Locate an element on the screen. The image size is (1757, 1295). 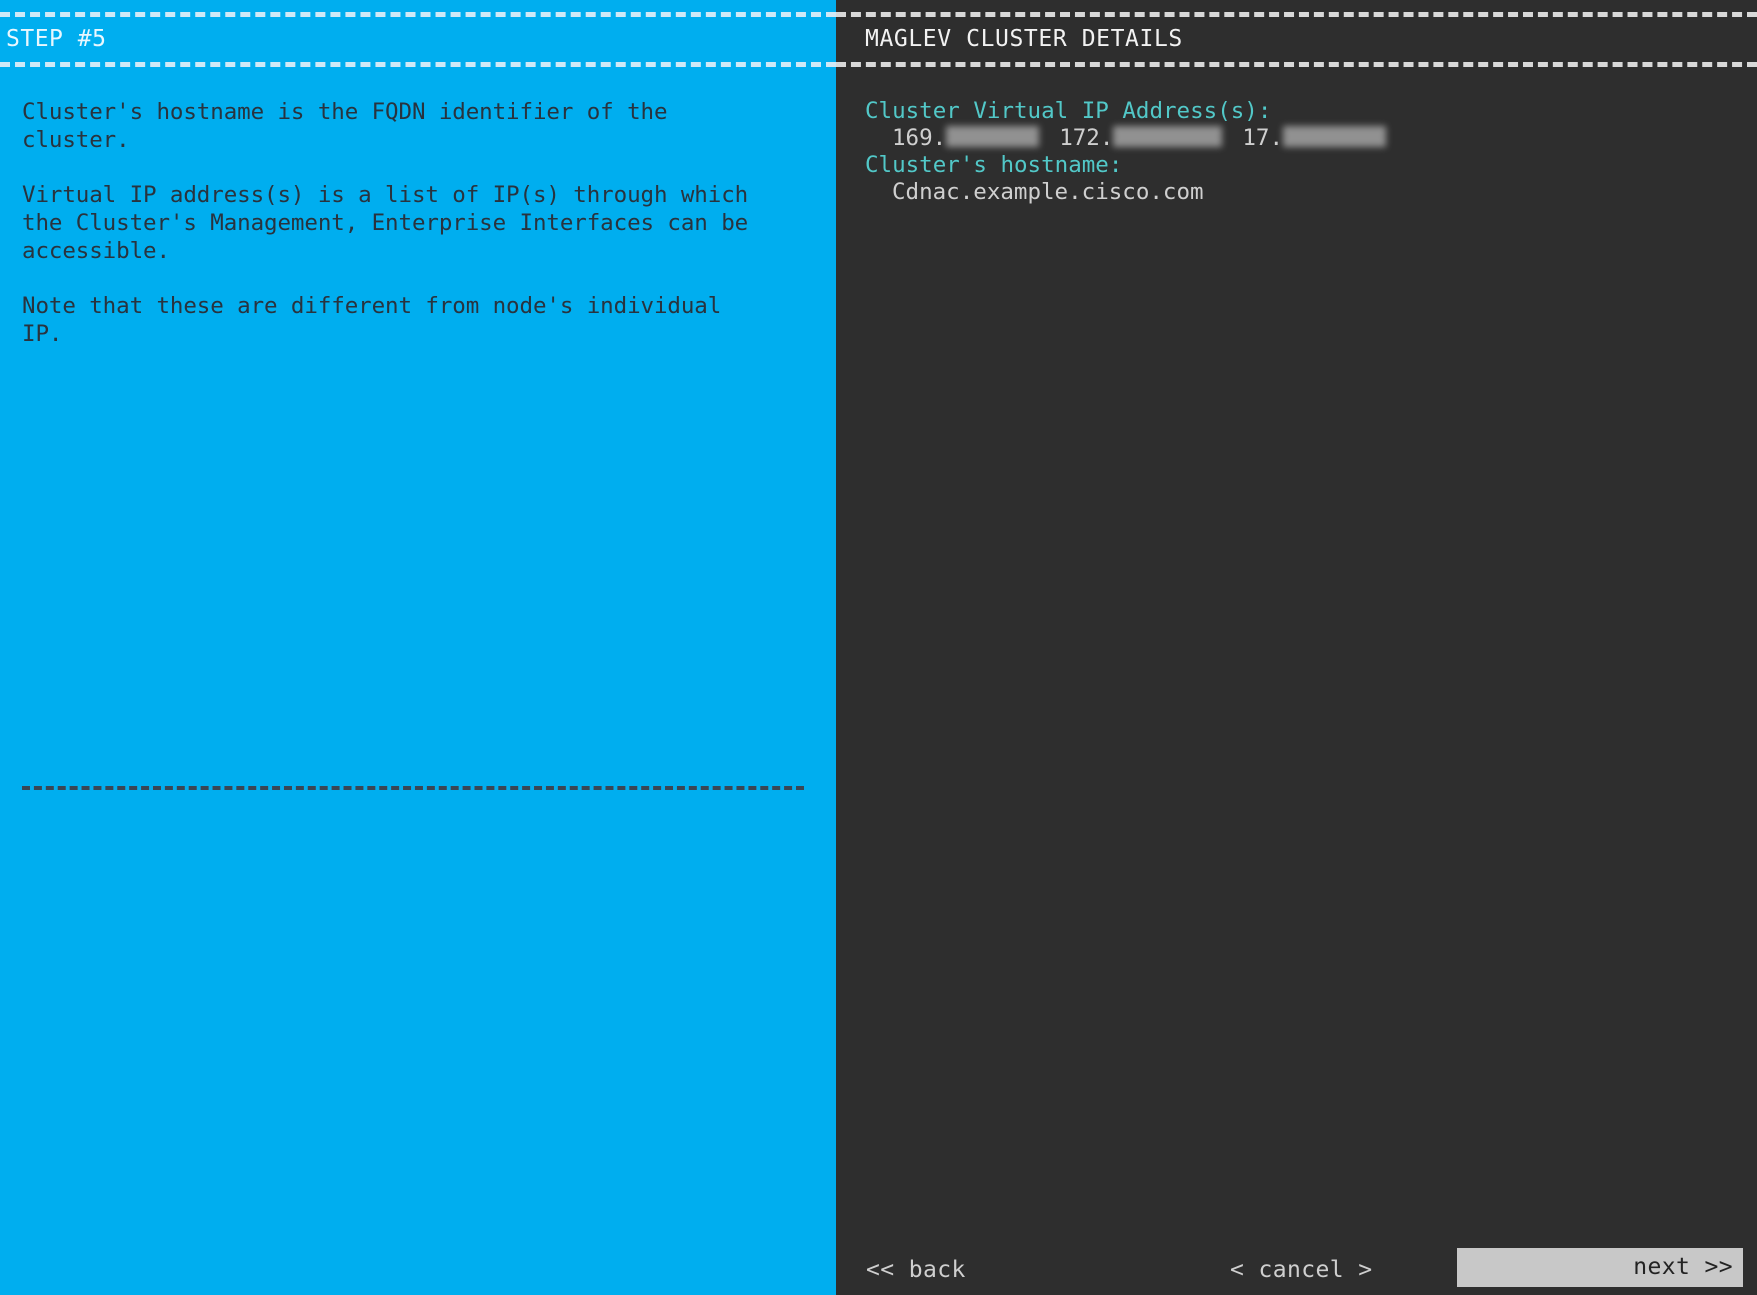
help-panel-section-divider is located at coordinates (413, 788).